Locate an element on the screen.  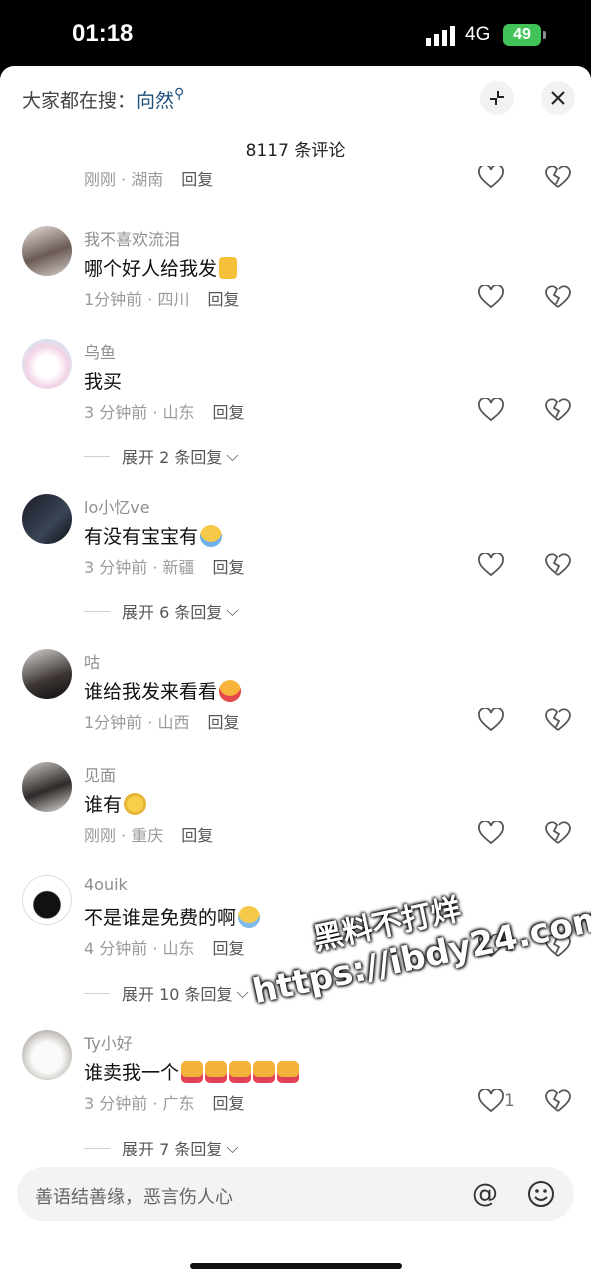
comment-text: 有没有宝宝有 is located at coordinates (153, 535).